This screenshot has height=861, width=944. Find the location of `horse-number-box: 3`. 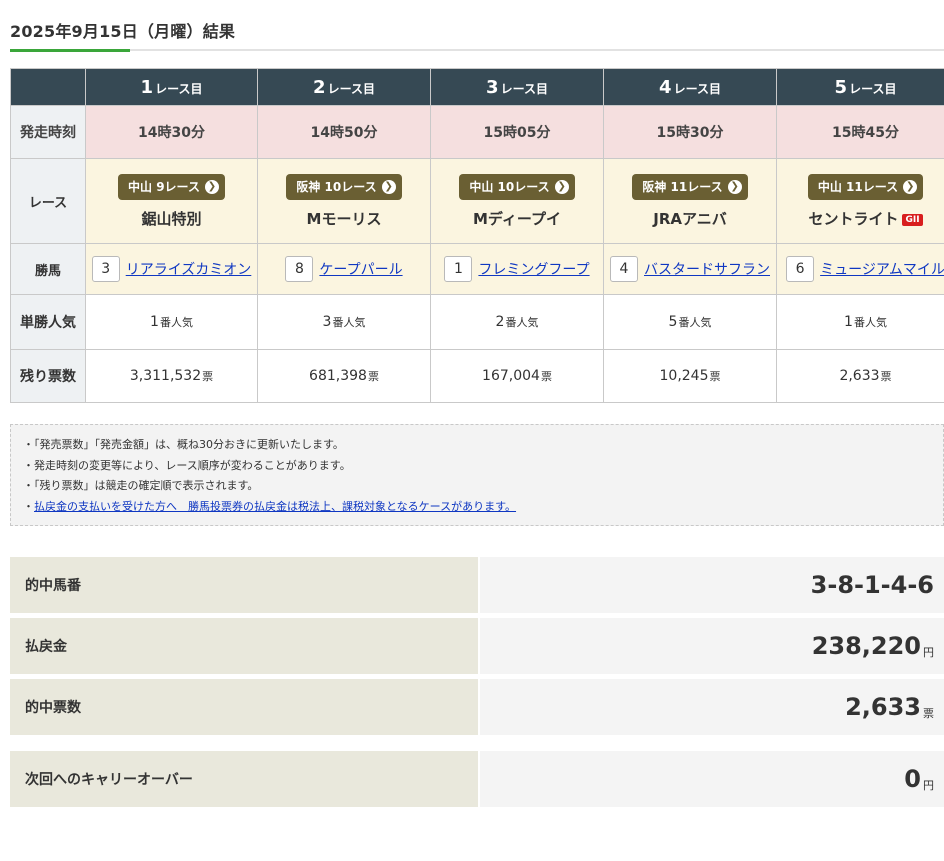

horse-number-box: 3 is located at coordinates (105, 269).